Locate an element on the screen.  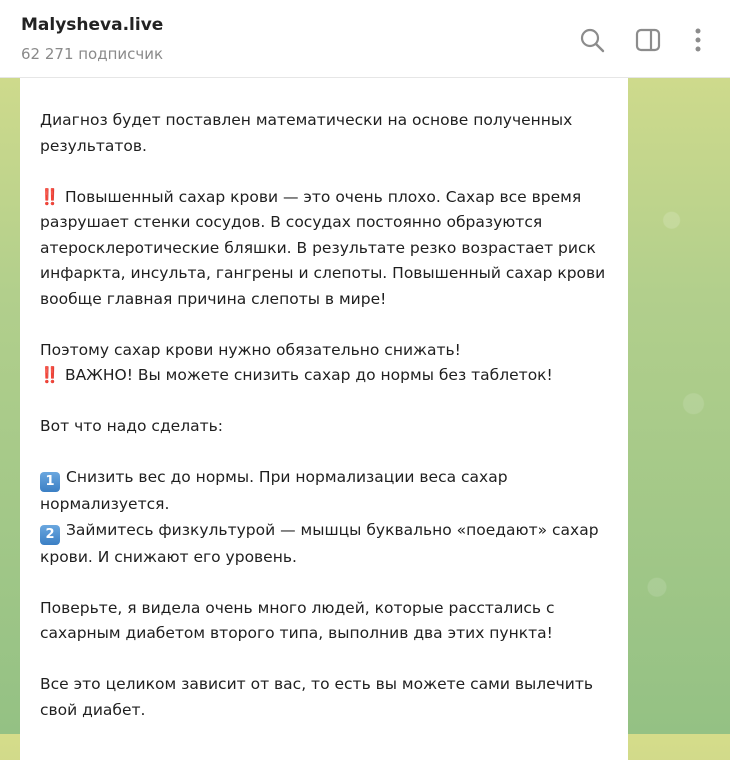
side-panel-button is located at coordinates (648, 40).